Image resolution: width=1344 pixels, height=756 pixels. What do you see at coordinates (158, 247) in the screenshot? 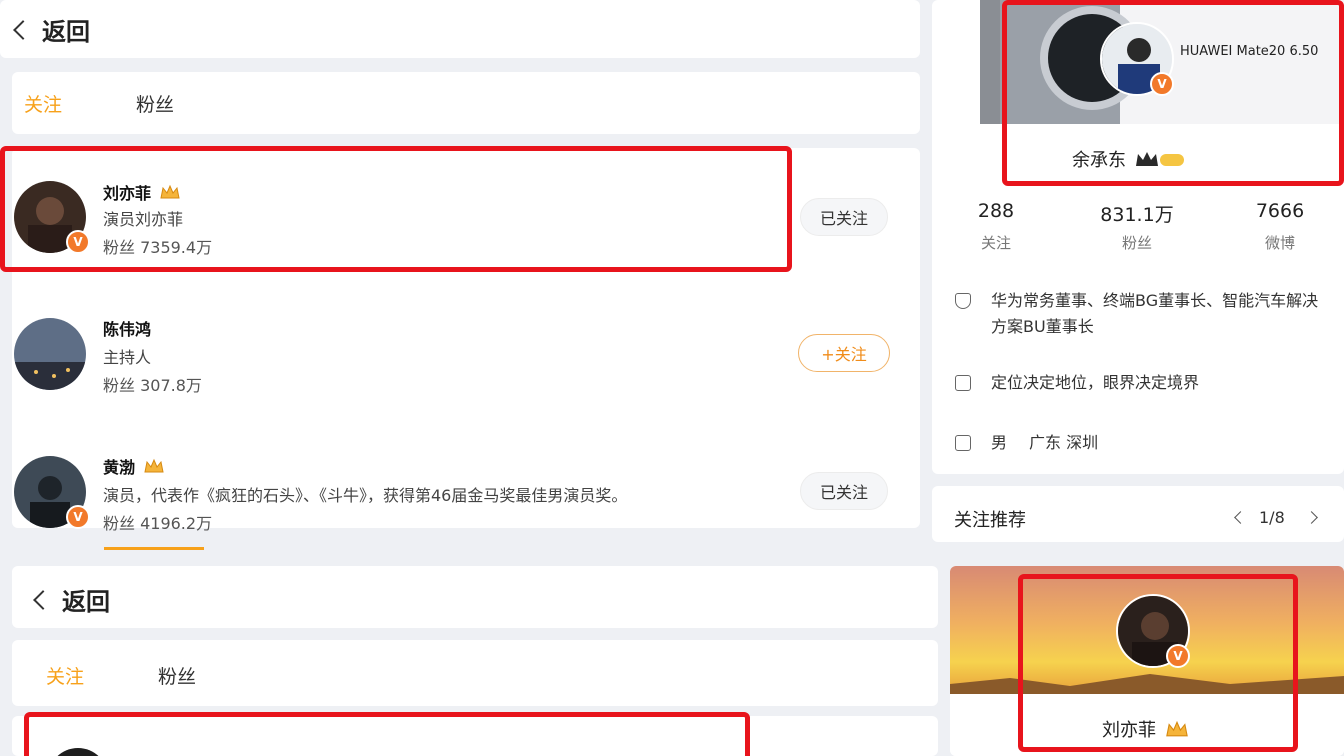
I see `user-fans: 粉丝 7359.4万` at bounding box center [158, 247].